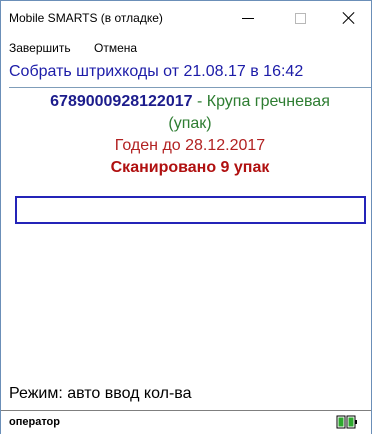 This screenshot has height=434, width=372. I want to click on title-bar: Mobile SMARTS (в отладке), so click(186, 18).